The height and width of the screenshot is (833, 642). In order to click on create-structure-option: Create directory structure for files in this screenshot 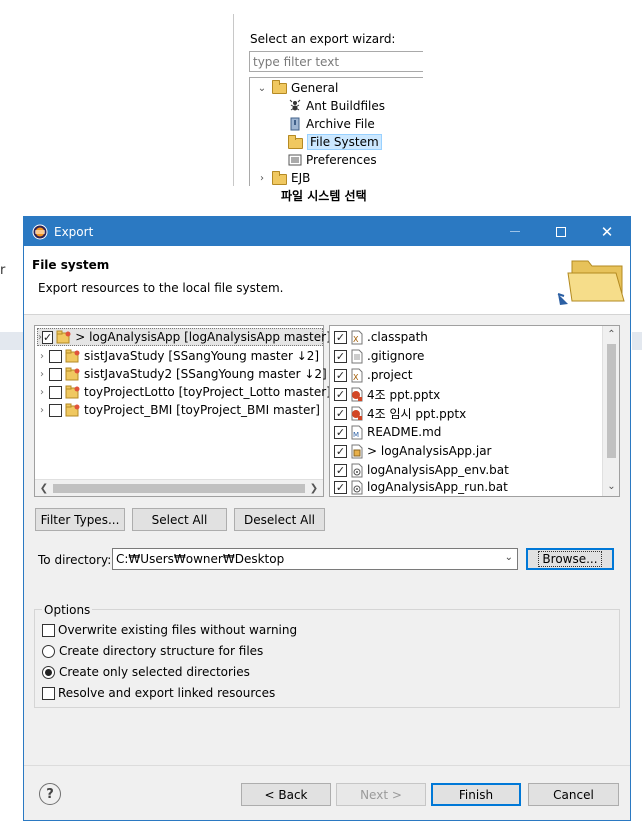, I will do `click(152, 651)`.